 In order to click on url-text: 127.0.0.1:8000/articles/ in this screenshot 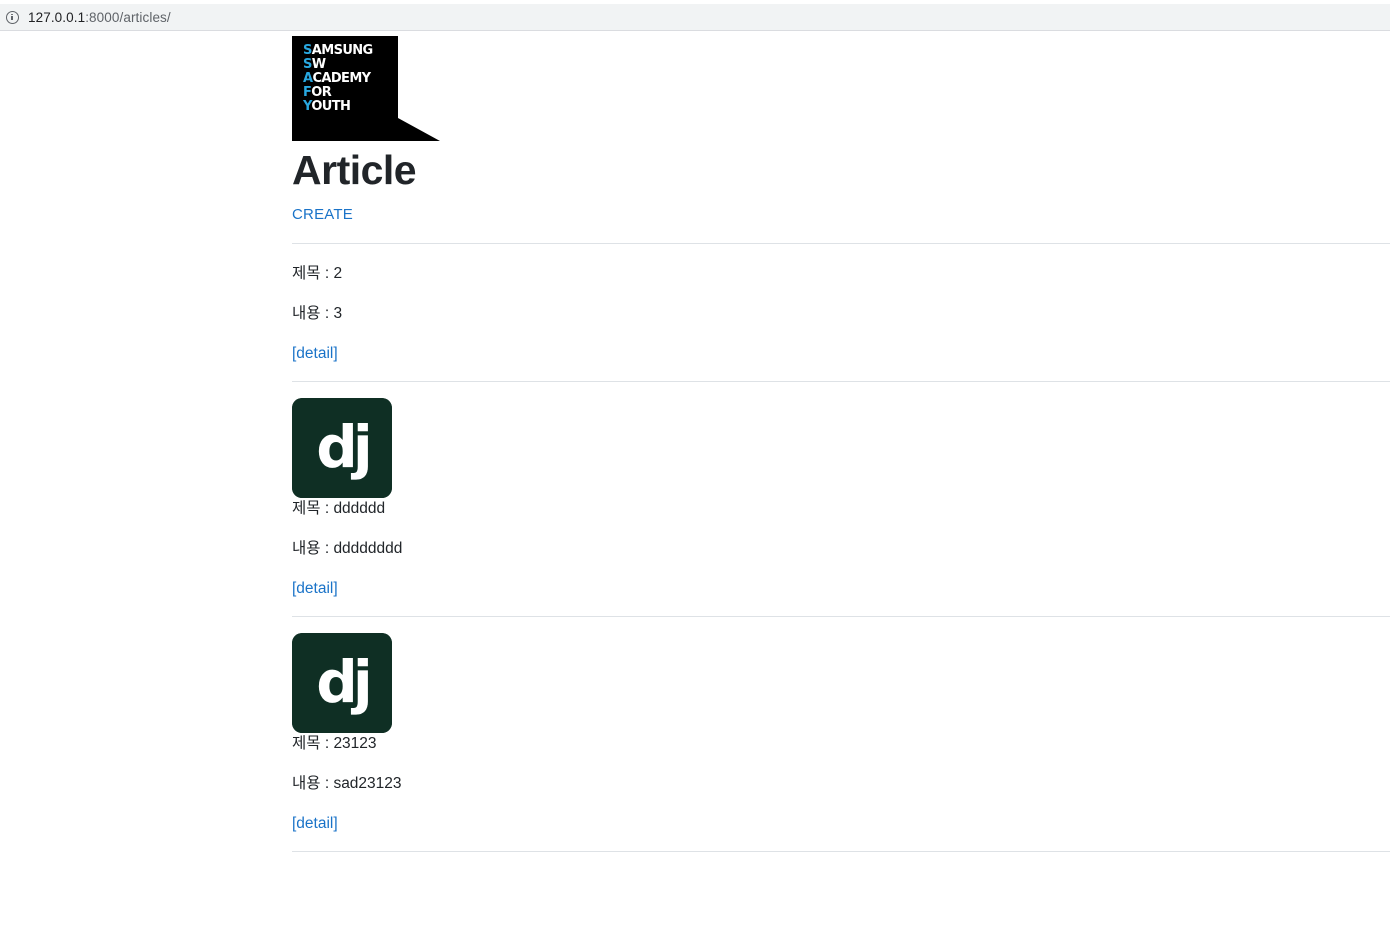, I will do `click(99, 17)`.